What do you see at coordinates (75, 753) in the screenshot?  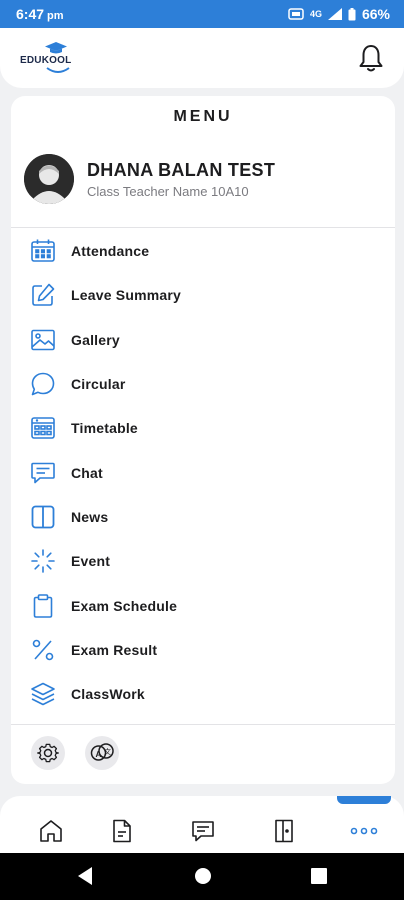 I see `menu-footer: A 文` at bounding box center [75, 753].